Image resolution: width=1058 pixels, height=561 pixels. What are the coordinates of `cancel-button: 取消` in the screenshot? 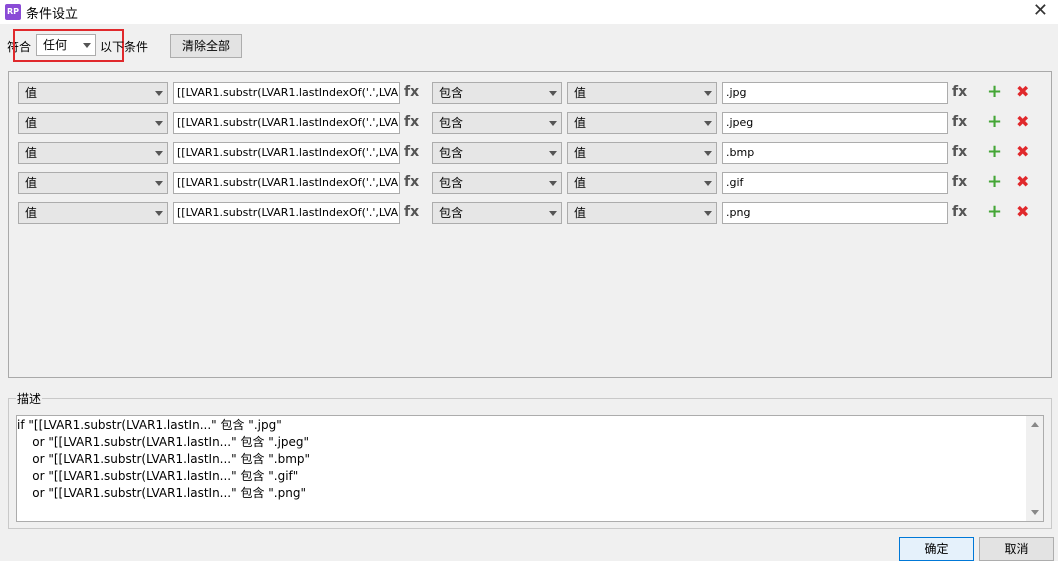 It's located at (1016, 549).